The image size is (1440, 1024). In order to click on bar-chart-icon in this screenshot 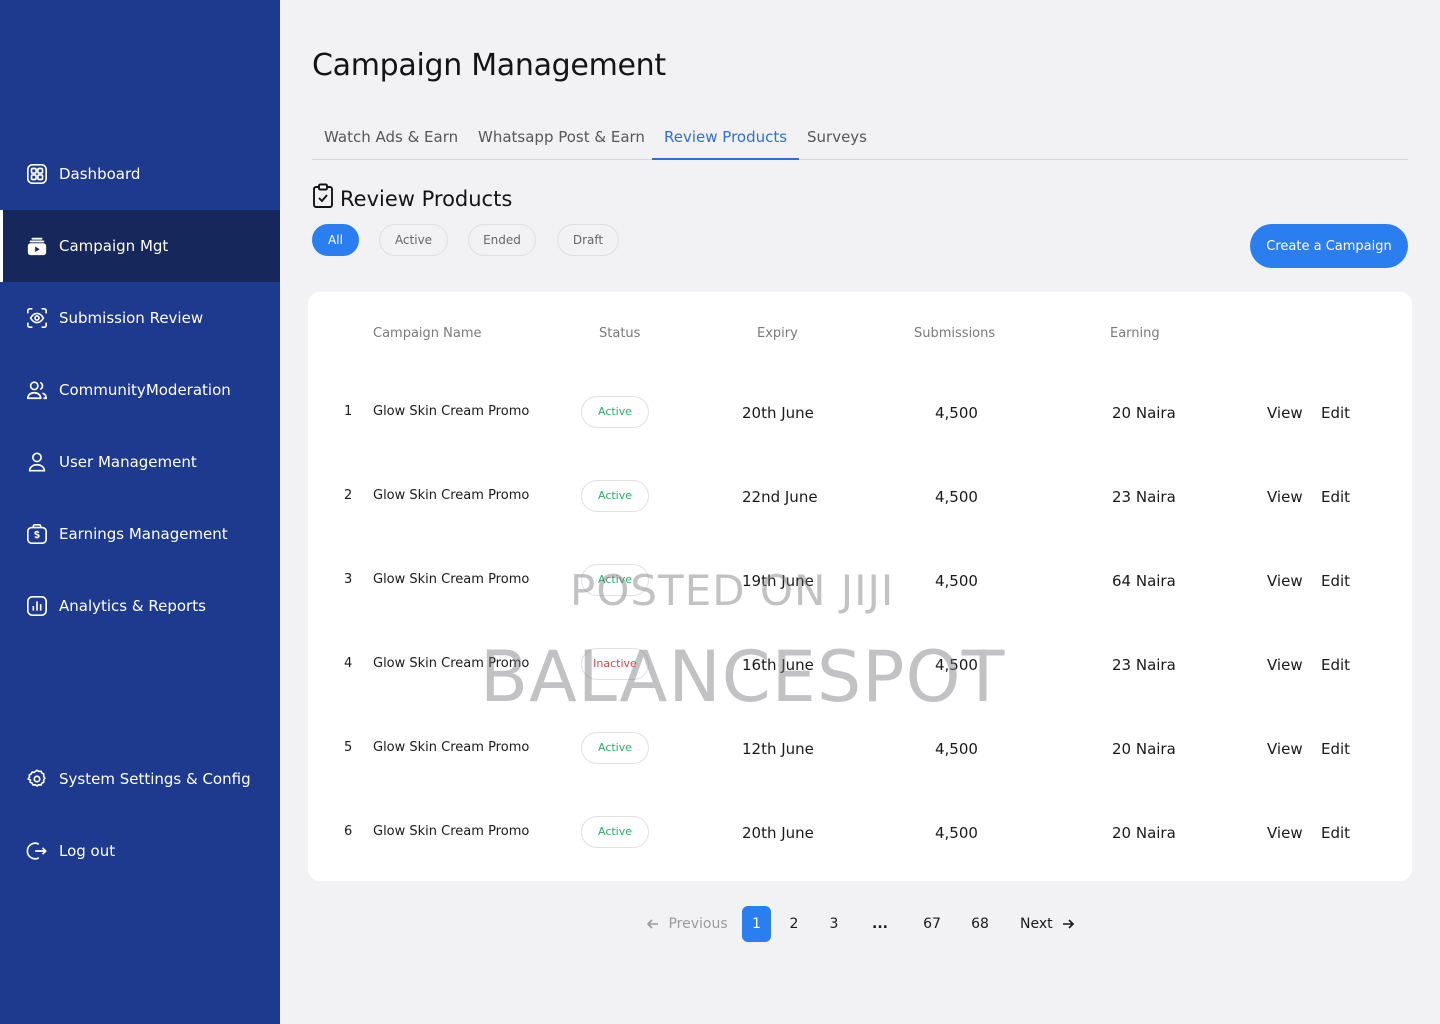, I will do `click(37, 606)`.